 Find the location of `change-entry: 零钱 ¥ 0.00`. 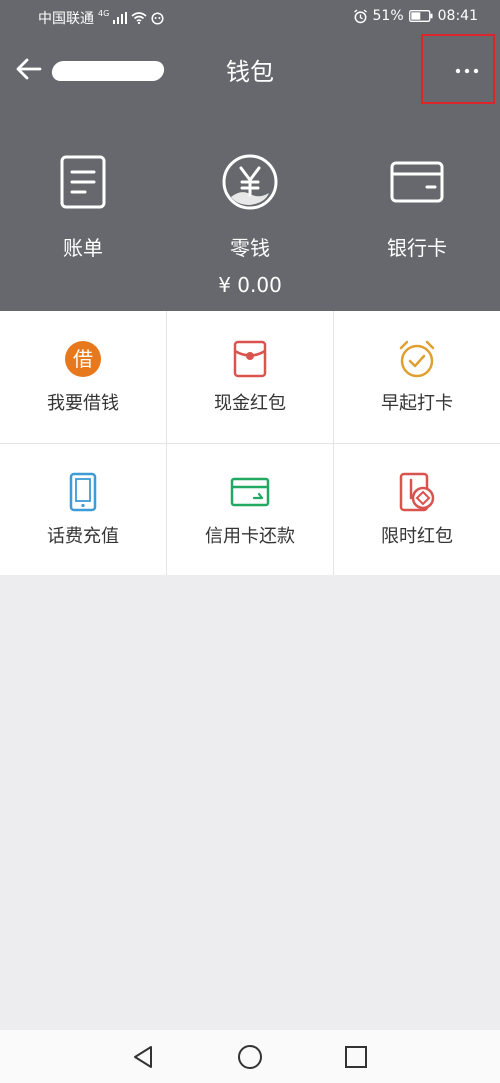

change-entry: 零钱 ¥ 0.00 is located at coordinates (250, 224).